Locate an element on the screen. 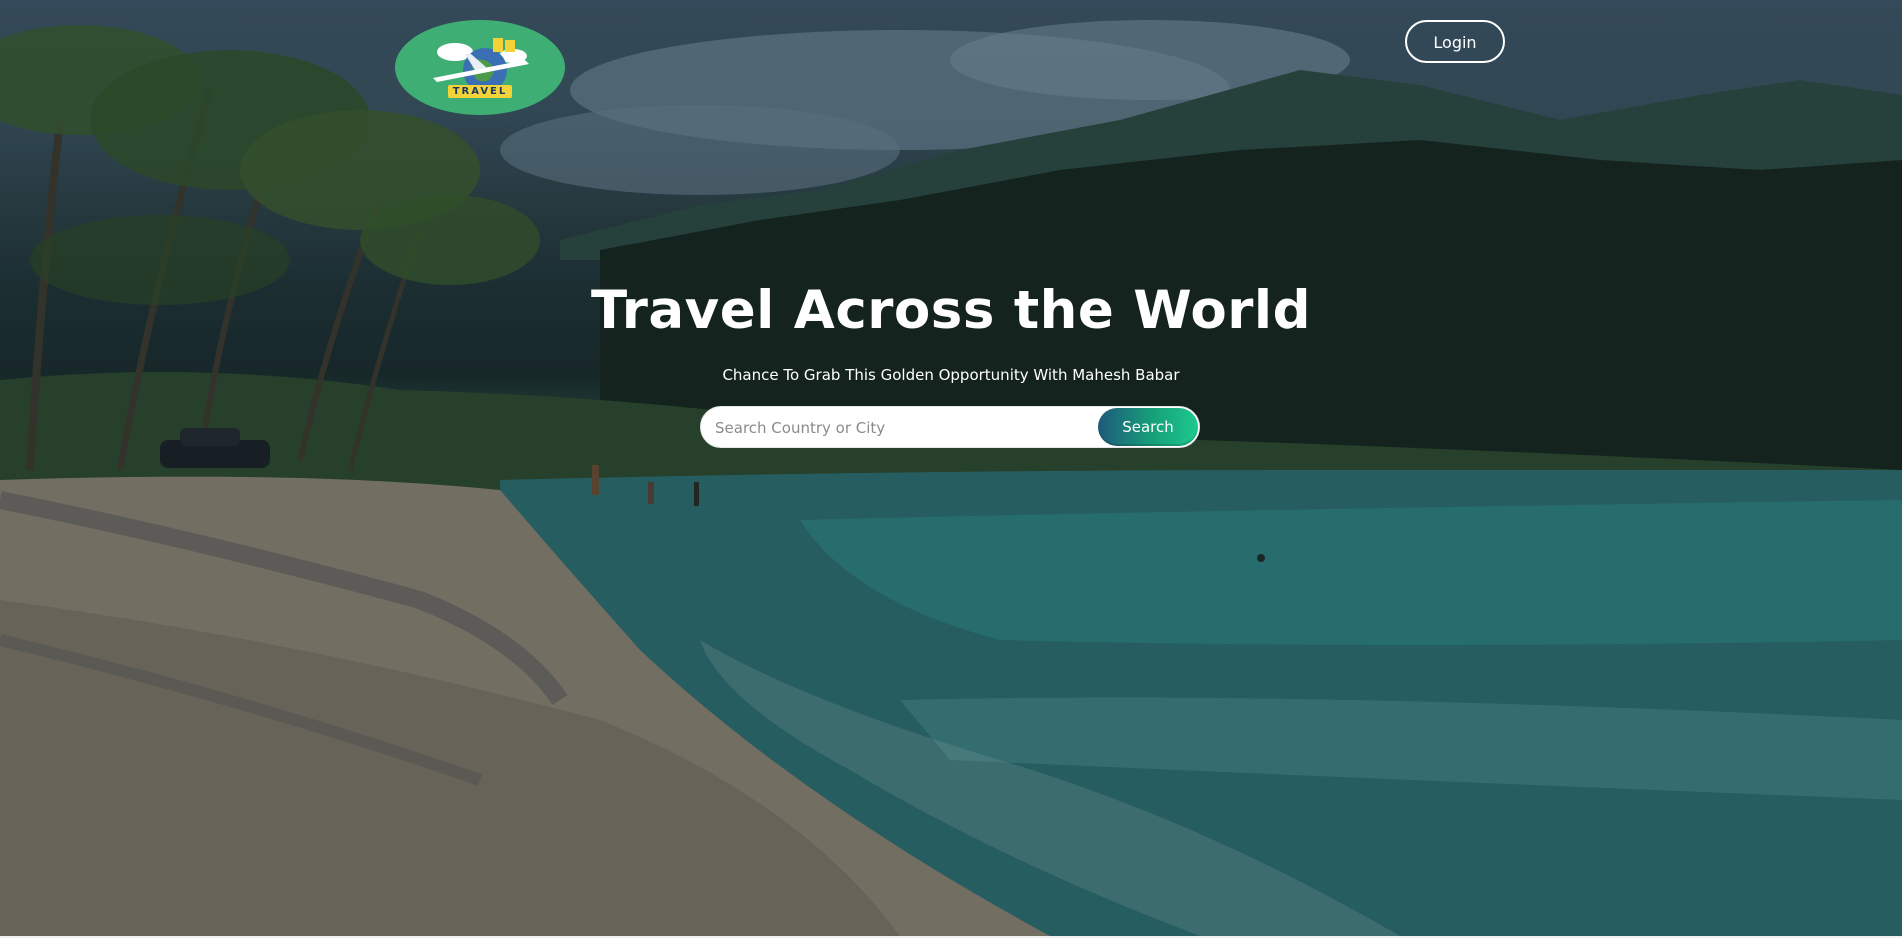 This screenshot has height=938, width=1902. search-input is located at coordinates (905, 428).